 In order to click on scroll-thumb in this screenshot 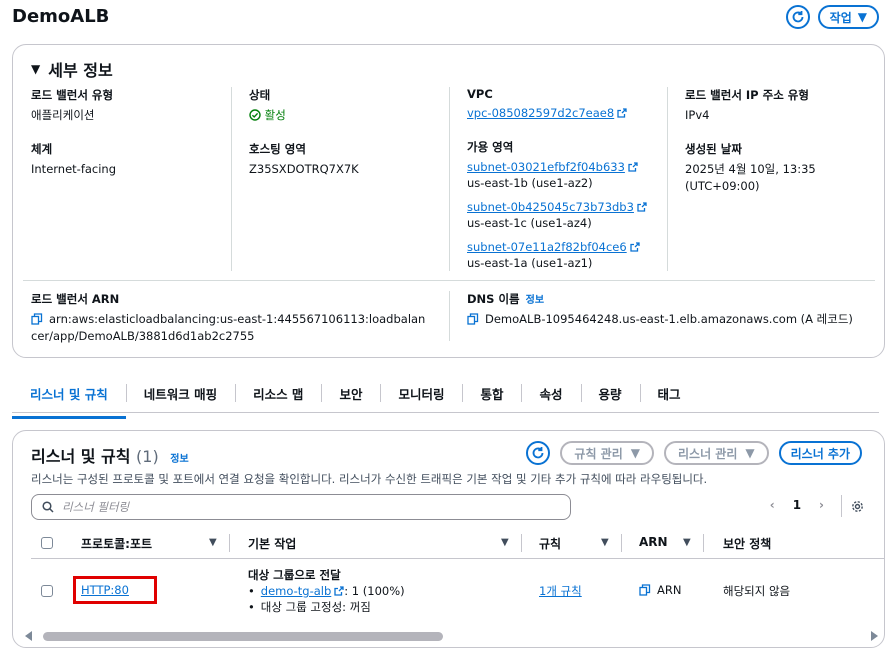, I will do `click(243, 636)`.